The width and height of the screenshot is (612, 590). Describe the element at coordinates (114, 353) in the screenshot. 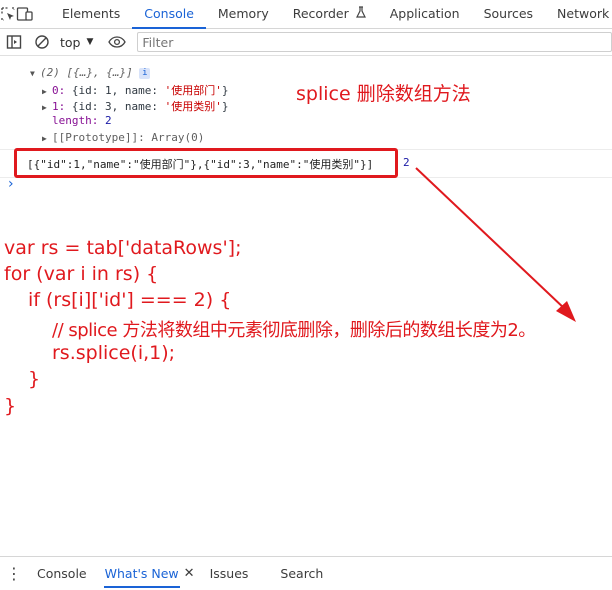

I see `code-line: rs.splice(i,1);` at that location.